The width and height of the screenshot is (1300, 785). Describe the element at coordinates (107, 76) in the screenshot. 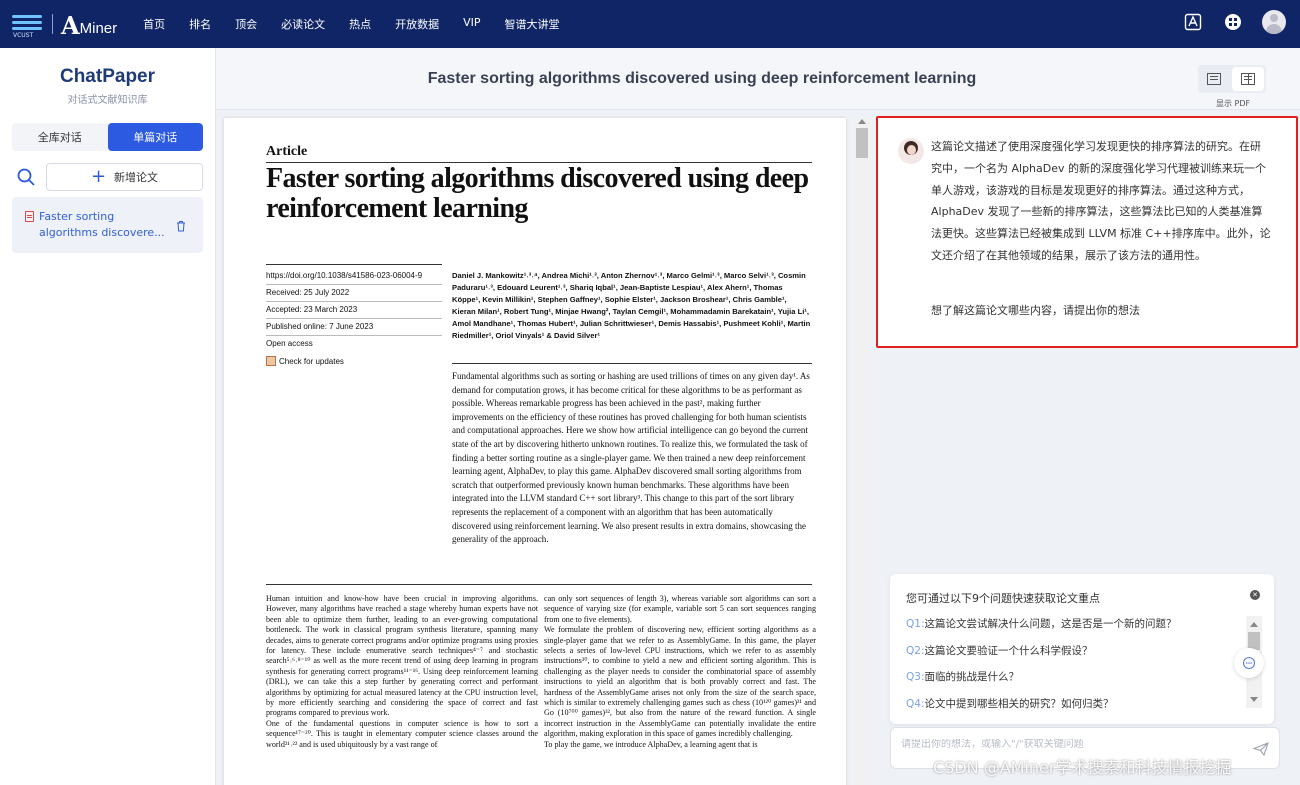

I see `sidebar-title: ChatPaper` at that location.